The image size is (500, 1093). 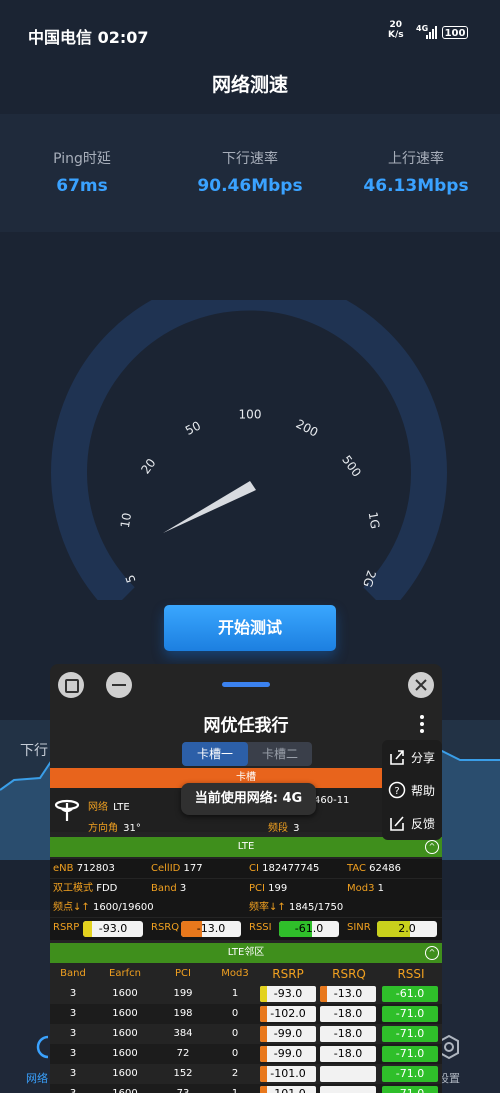 I want to click on cell-rsrq: -13.0, so click(x=348, y=994).